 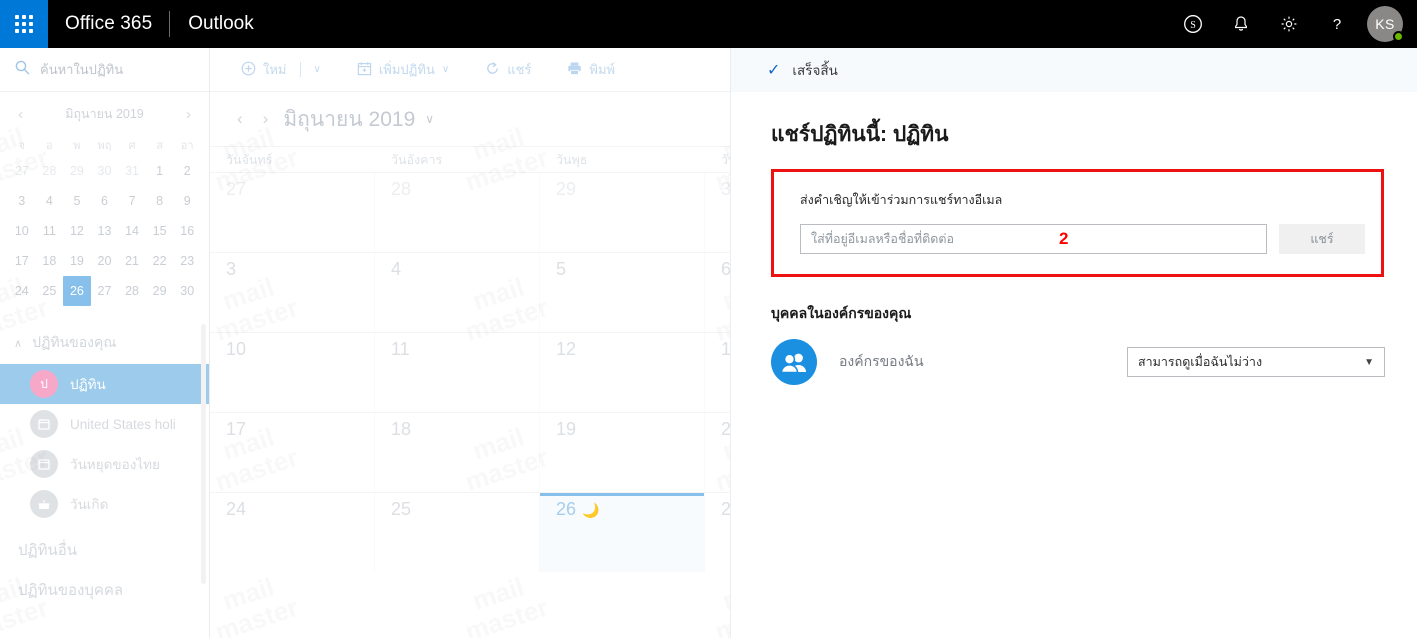 I want to click on sidebar-scrollbar, so click(x=203, y=454).